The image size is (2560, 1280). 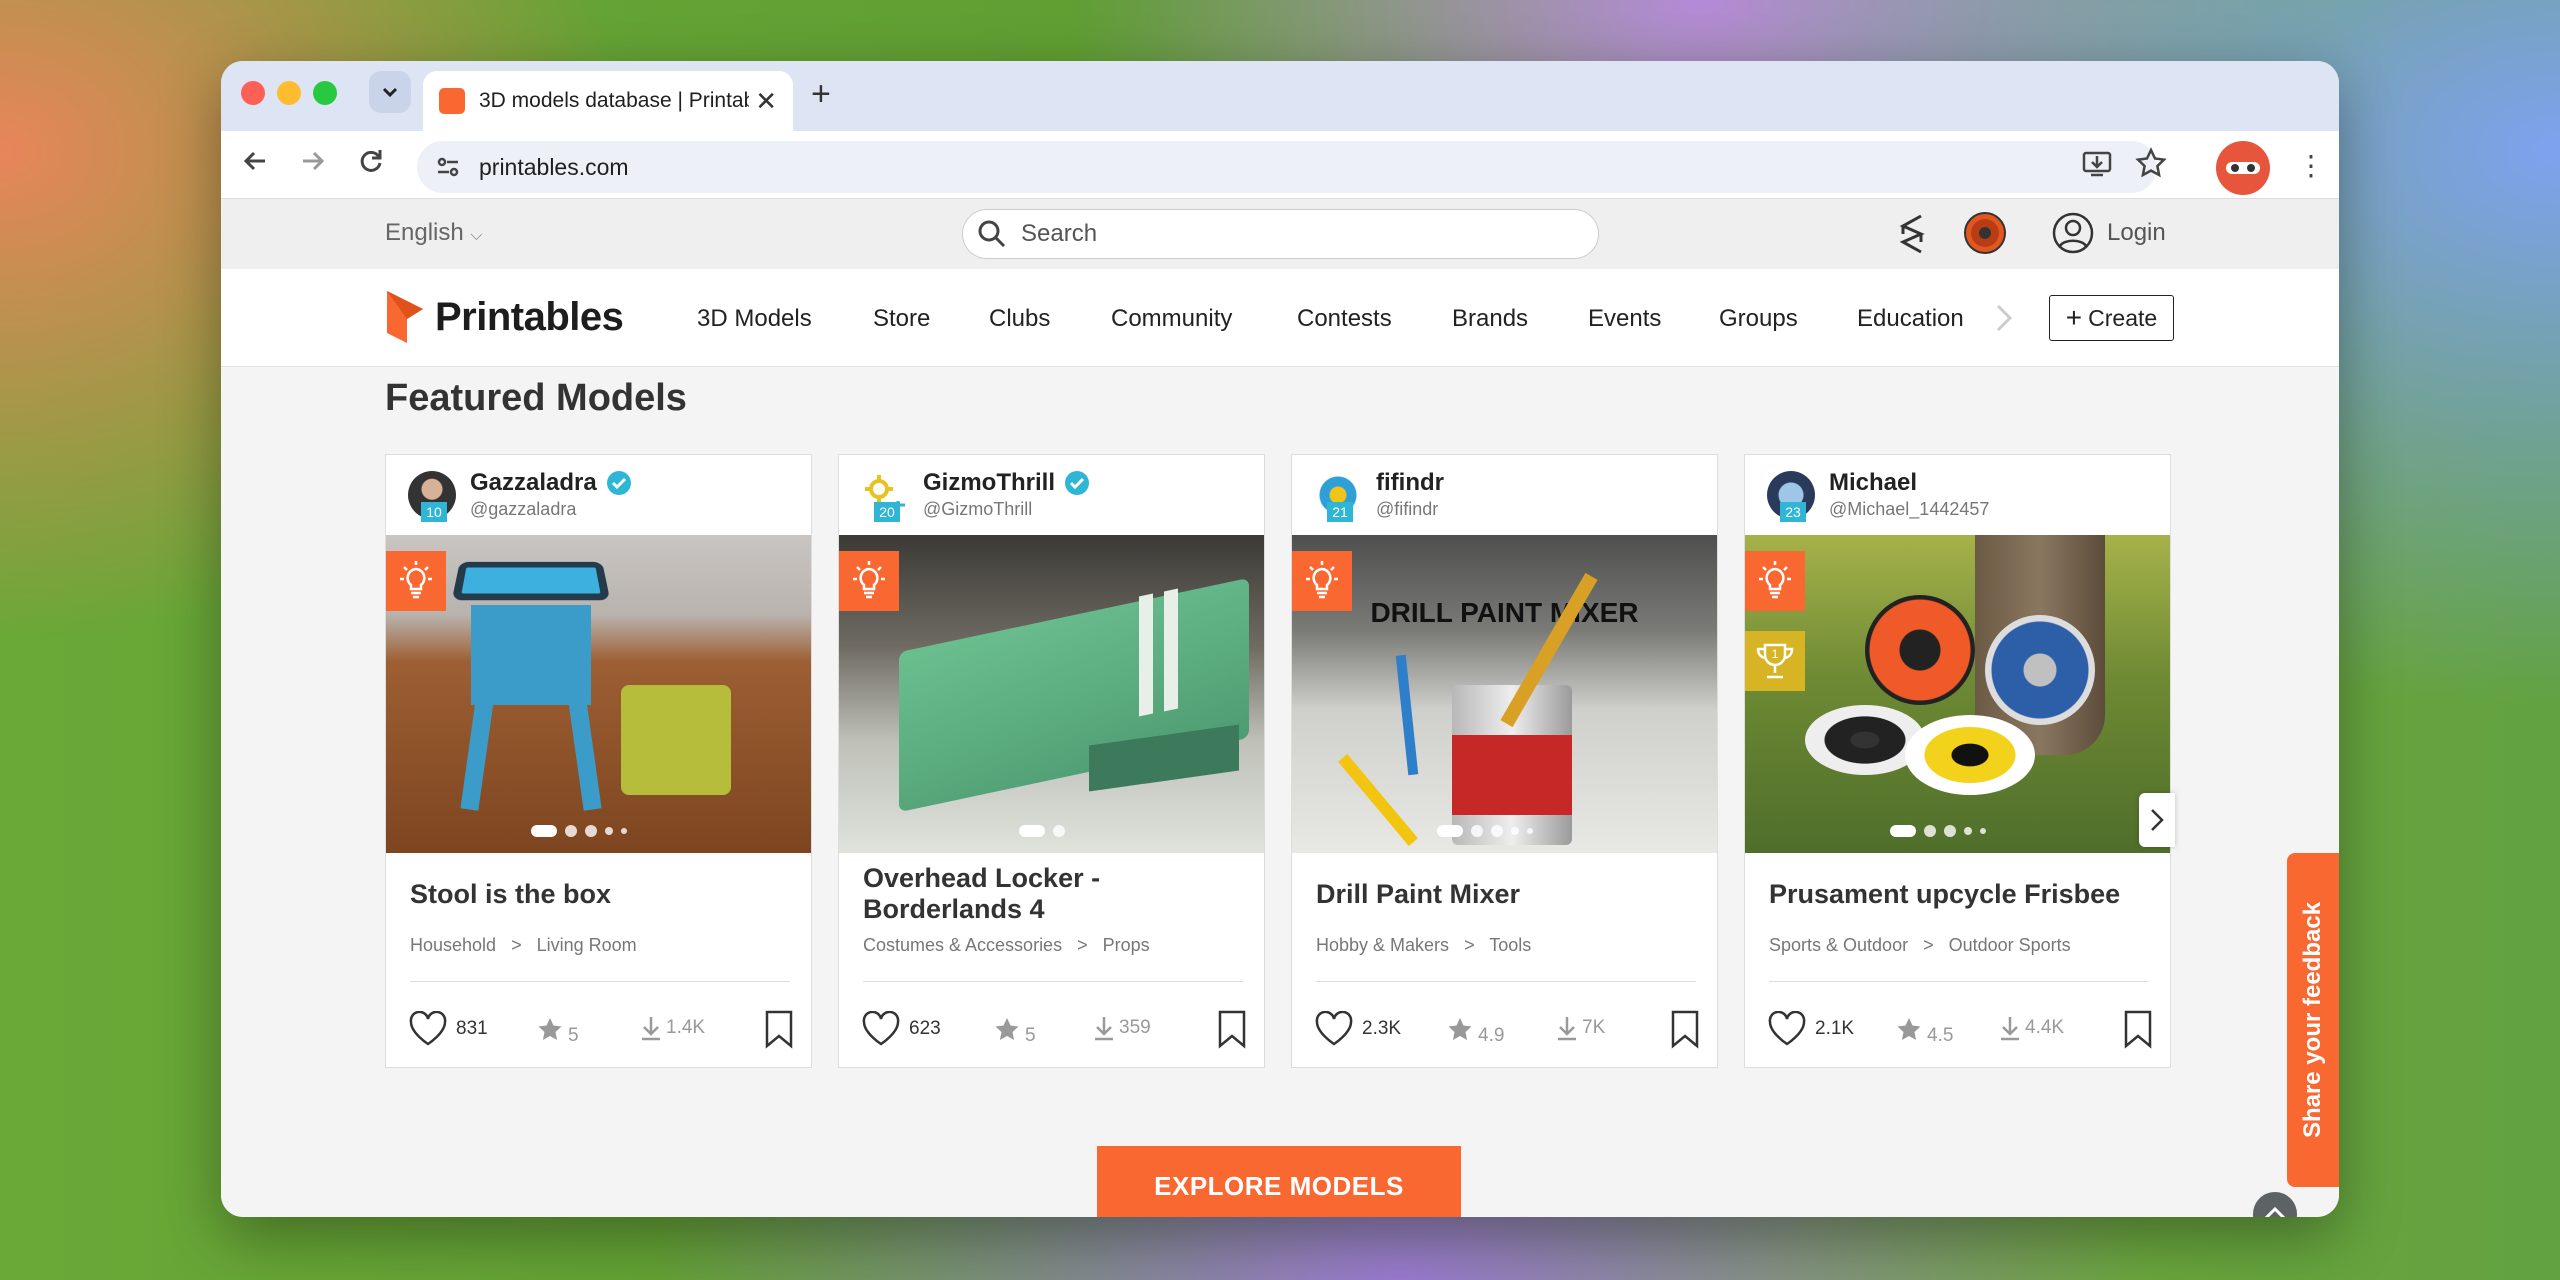 I want to click on forward-icon, so click(x=313, y=164).